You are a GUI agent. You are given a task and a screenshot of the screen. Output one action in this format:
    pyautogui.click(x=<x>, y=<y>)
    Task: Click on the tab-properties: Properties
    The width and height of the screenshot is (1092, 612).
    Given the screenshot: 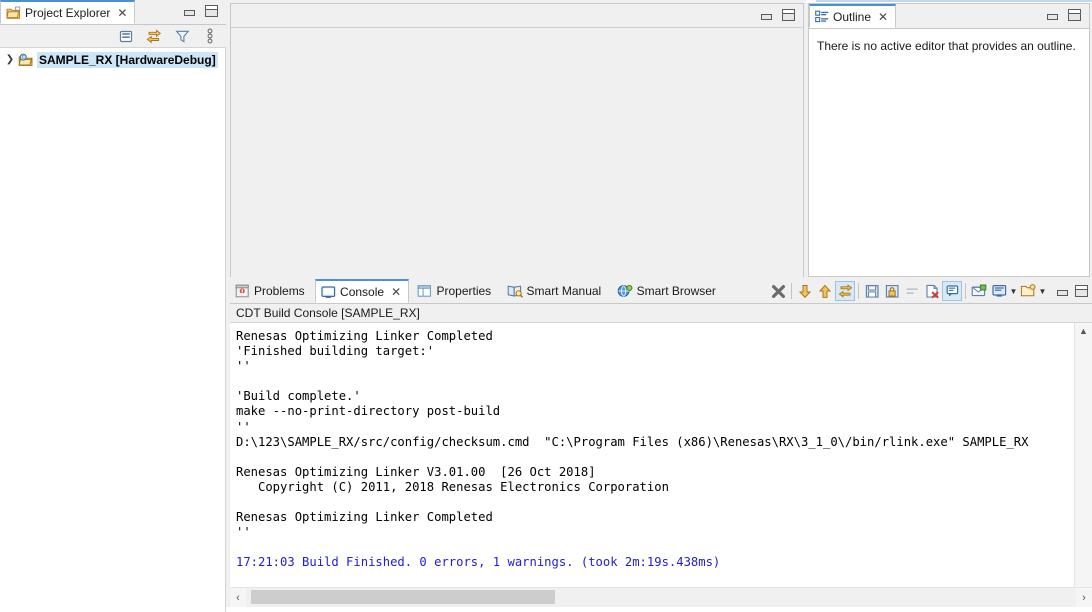 What is the action you would take?
    pyautogui.click(x=455, y=290)
    